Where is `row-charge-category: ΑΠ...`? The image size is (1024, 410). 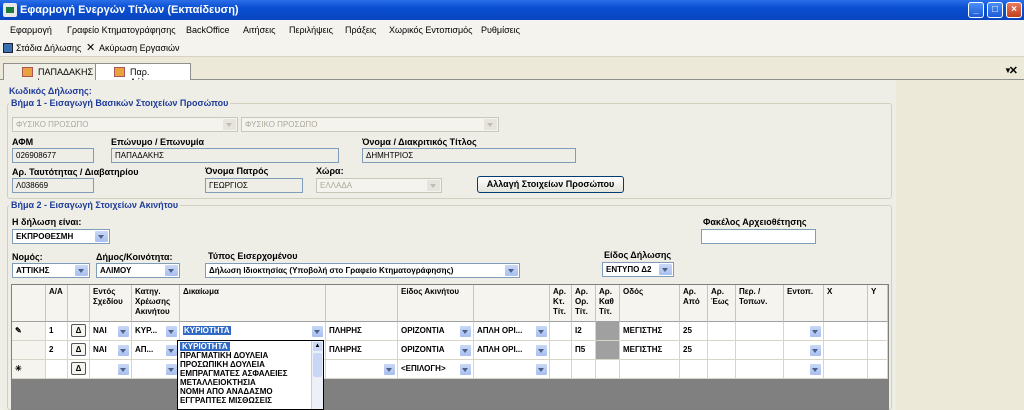 row-charge-category: ΑΠ... is located at coordinates (156, 350).